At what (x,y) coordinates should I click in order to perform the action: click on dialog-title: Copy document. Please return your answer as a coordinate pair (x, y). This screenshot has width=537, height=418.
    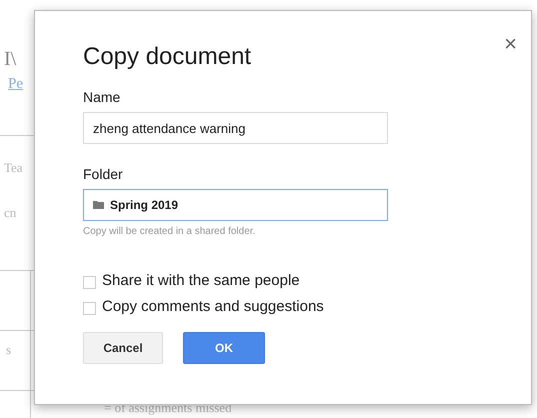
    Looking at the image, I should click on (167, 57).